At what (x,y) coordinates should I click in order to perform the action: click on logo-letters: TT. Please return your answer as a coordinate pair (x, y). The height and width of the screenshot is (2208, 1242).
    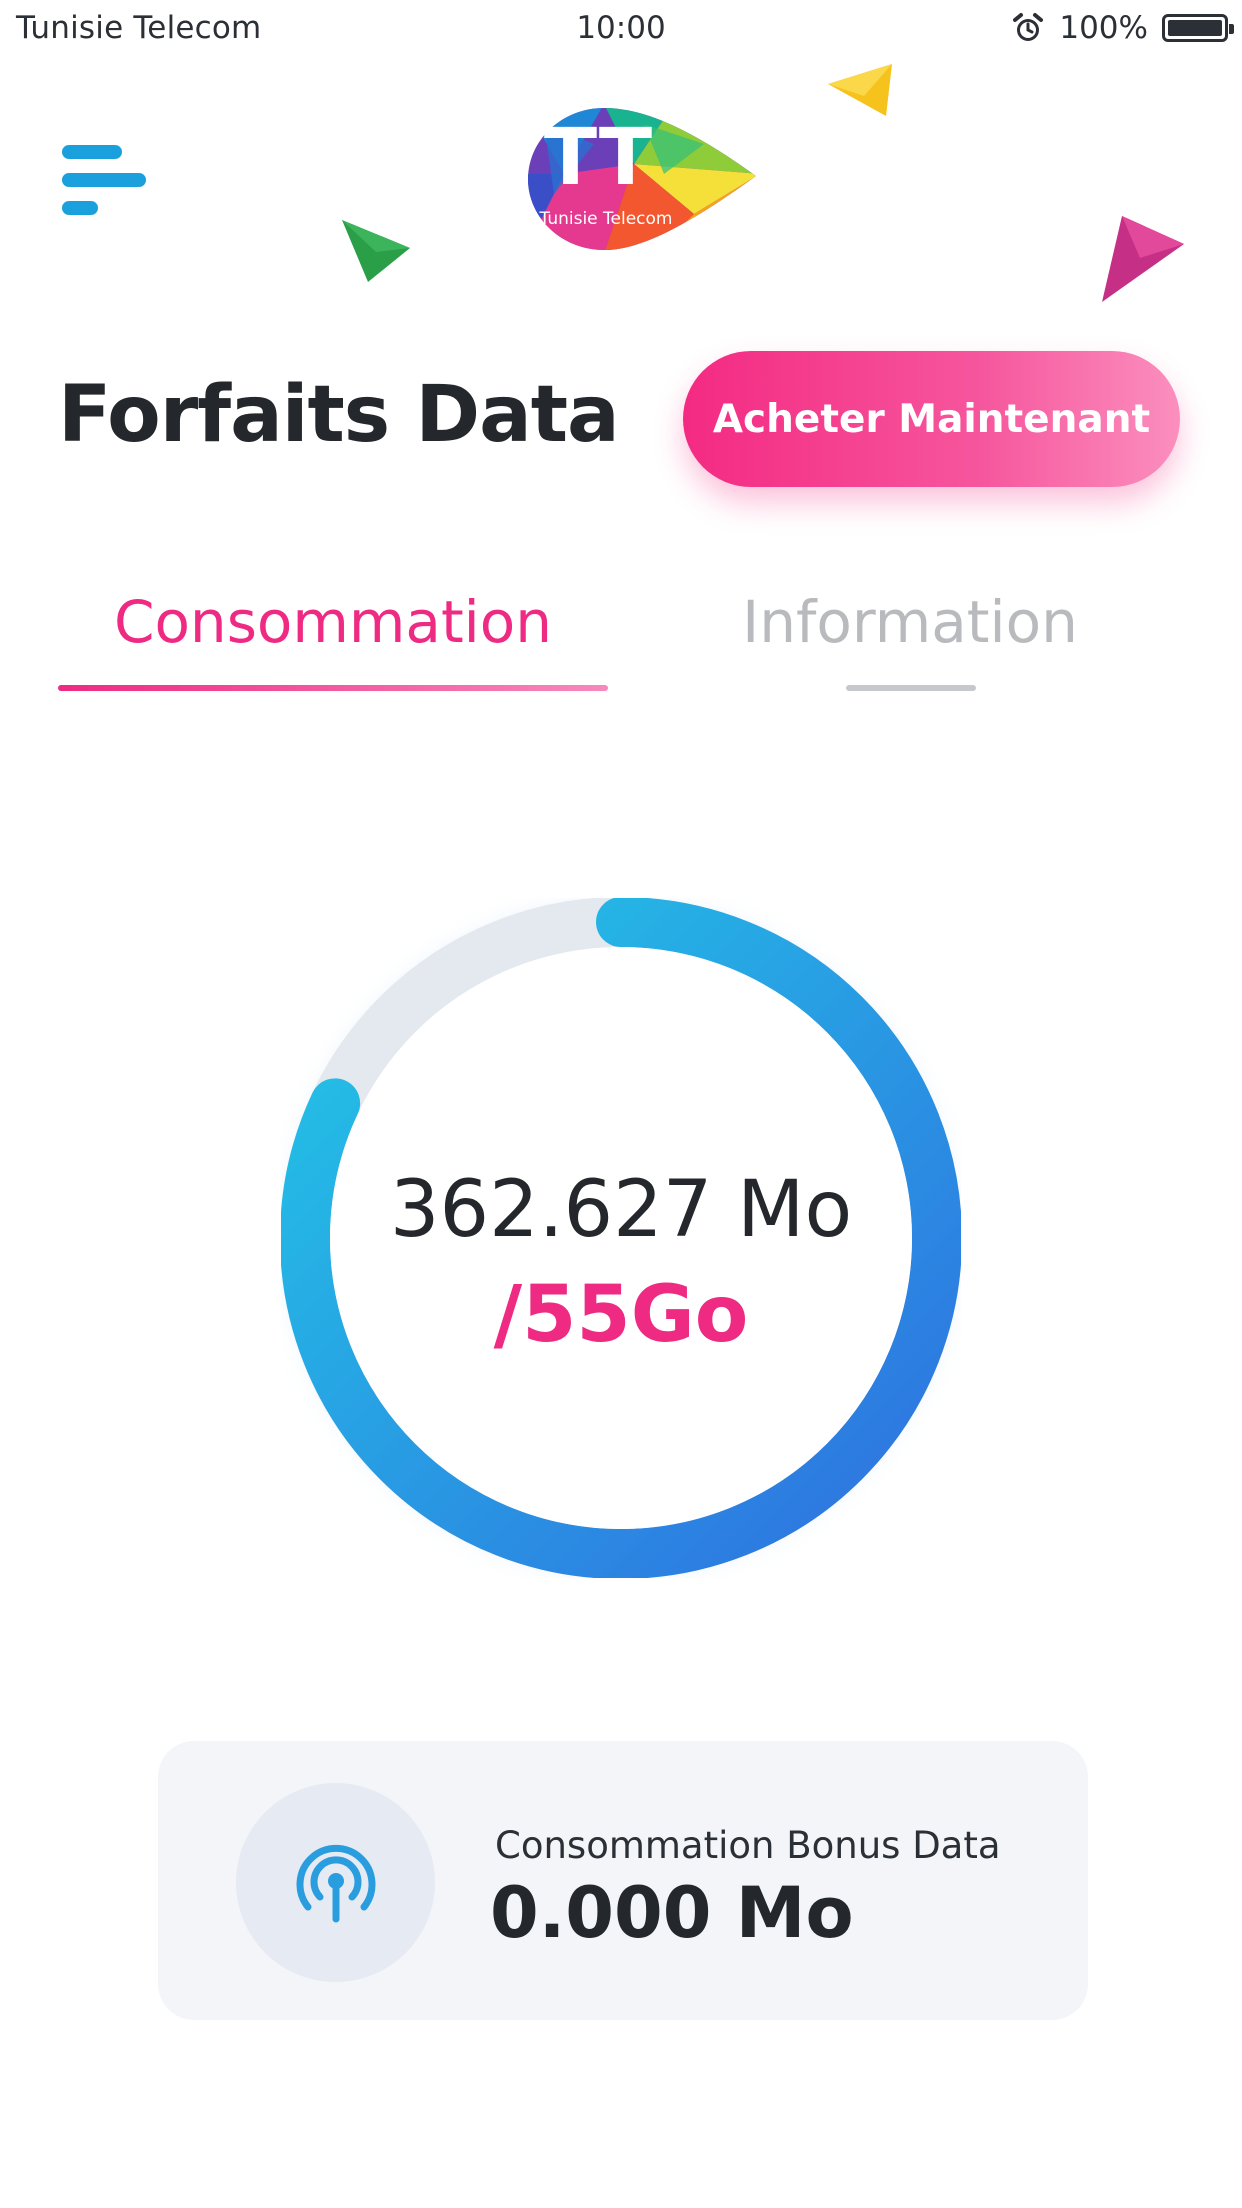
    Looking at the image, I should click on (598, 158).